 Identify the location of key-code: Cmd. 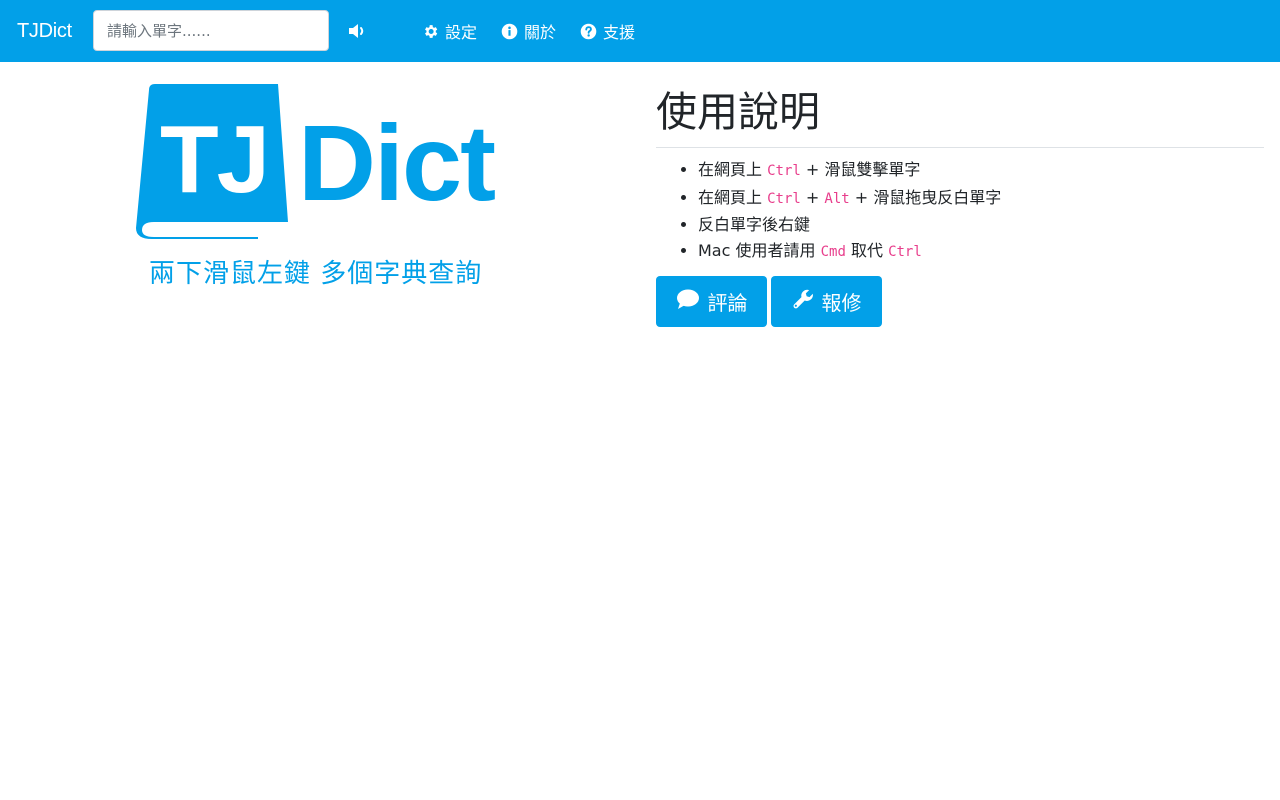
(833, 252).